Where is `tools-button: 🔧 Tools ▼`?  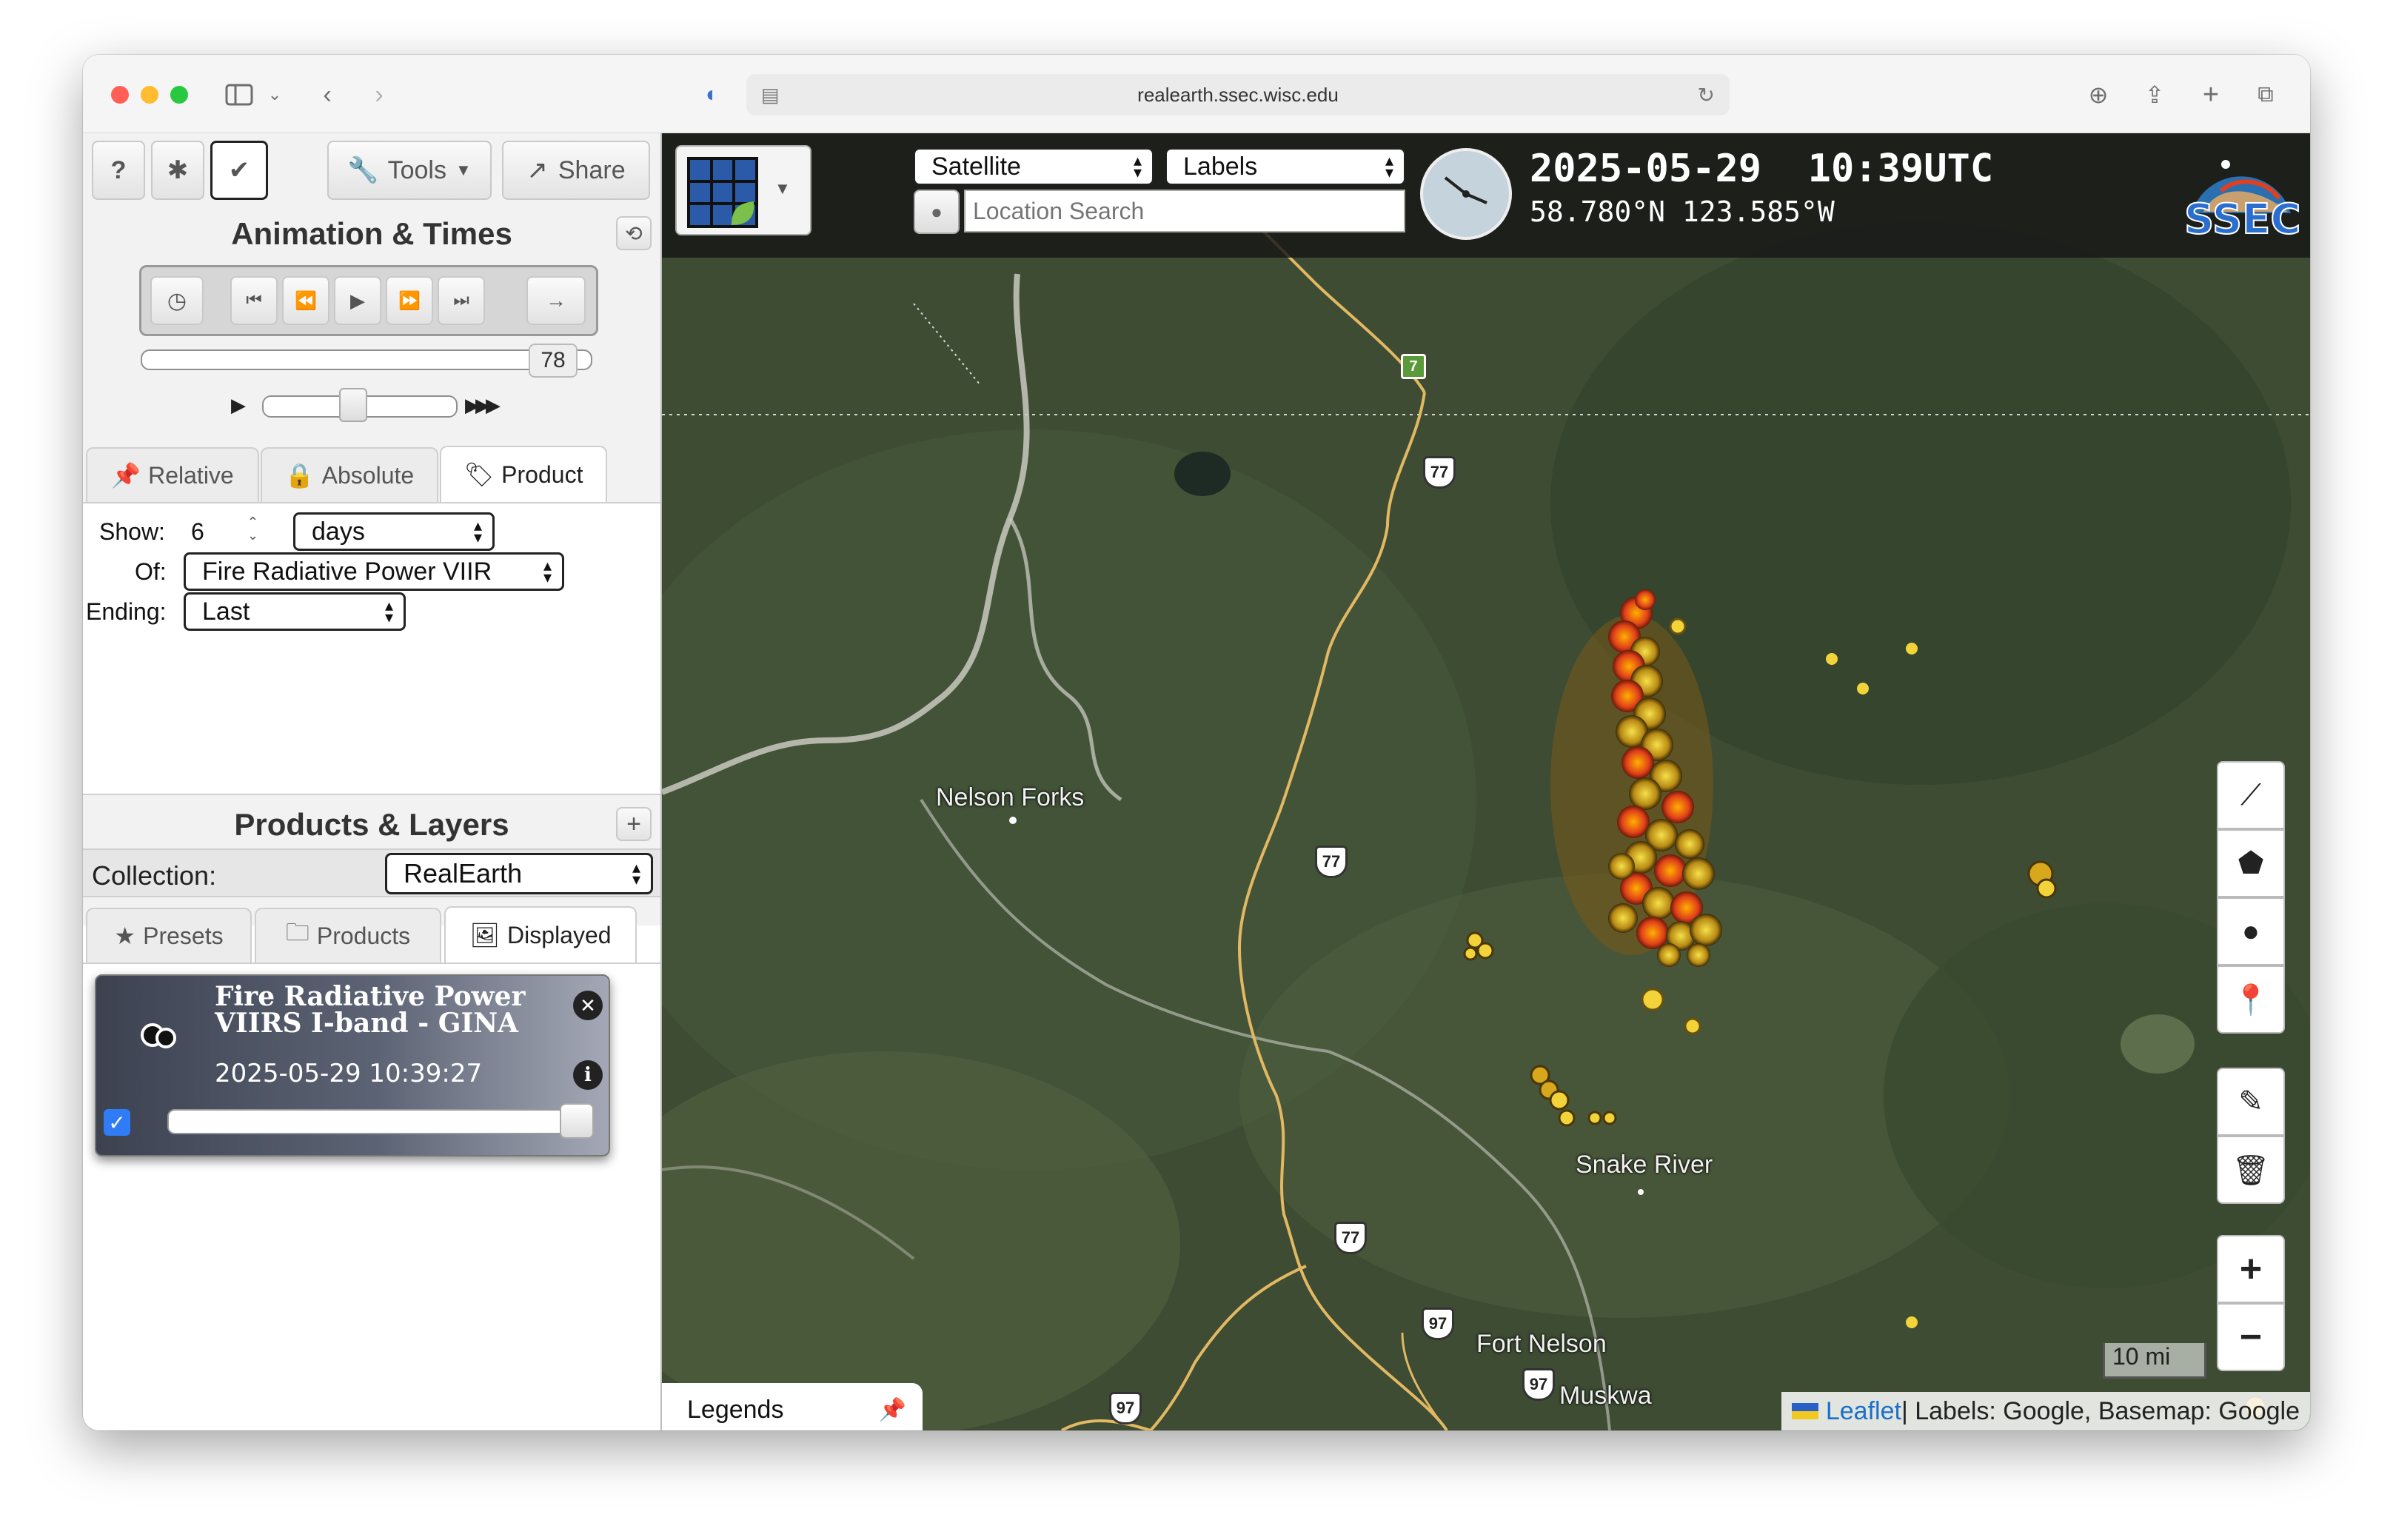 tools-button: 🔧 Tools ▼ is located at coordinates (409, 170).